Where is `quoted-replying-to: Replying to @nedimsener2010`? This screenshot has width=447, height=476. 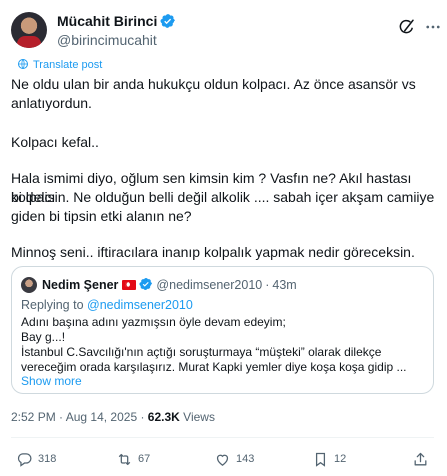 quoted-replying-to: Replying to @nedimsener2010 is located at coordinates (107, 305).